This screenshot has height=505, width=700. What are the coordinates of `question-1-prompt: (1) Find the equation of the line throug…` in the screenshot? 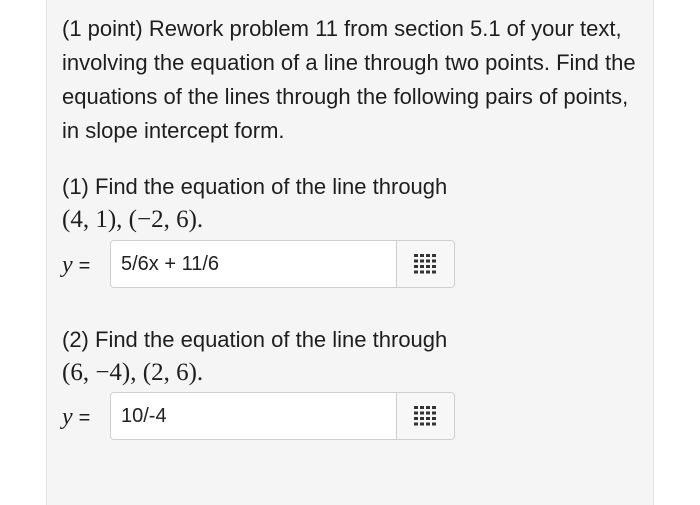 It's located at (255, 186).